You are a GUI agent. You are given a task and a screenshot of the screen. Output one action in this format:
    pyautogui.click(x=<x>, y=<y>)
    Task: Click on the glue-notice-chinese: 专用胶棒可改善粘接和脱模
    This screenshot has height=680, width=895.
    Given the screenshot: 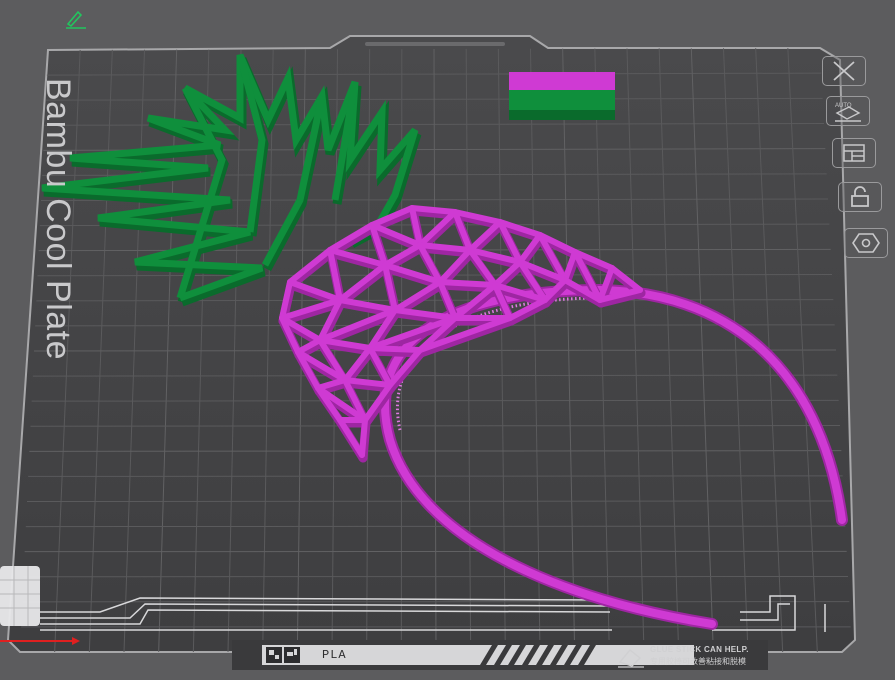 What is the action you would take?
    pyautogui.click(x=698, y=661)
    